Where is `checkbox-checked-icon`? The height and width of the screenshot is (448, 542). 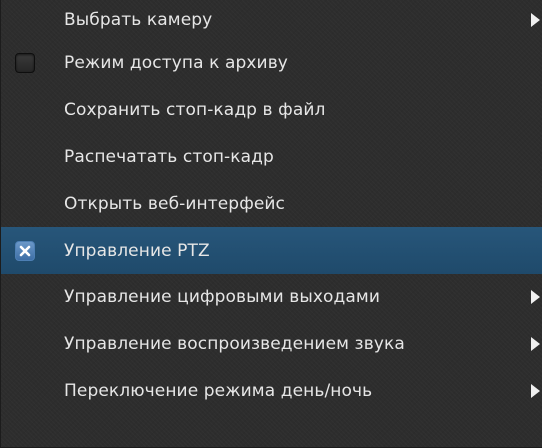 checkbox-checked-icon is located at coordinates (25, 250).